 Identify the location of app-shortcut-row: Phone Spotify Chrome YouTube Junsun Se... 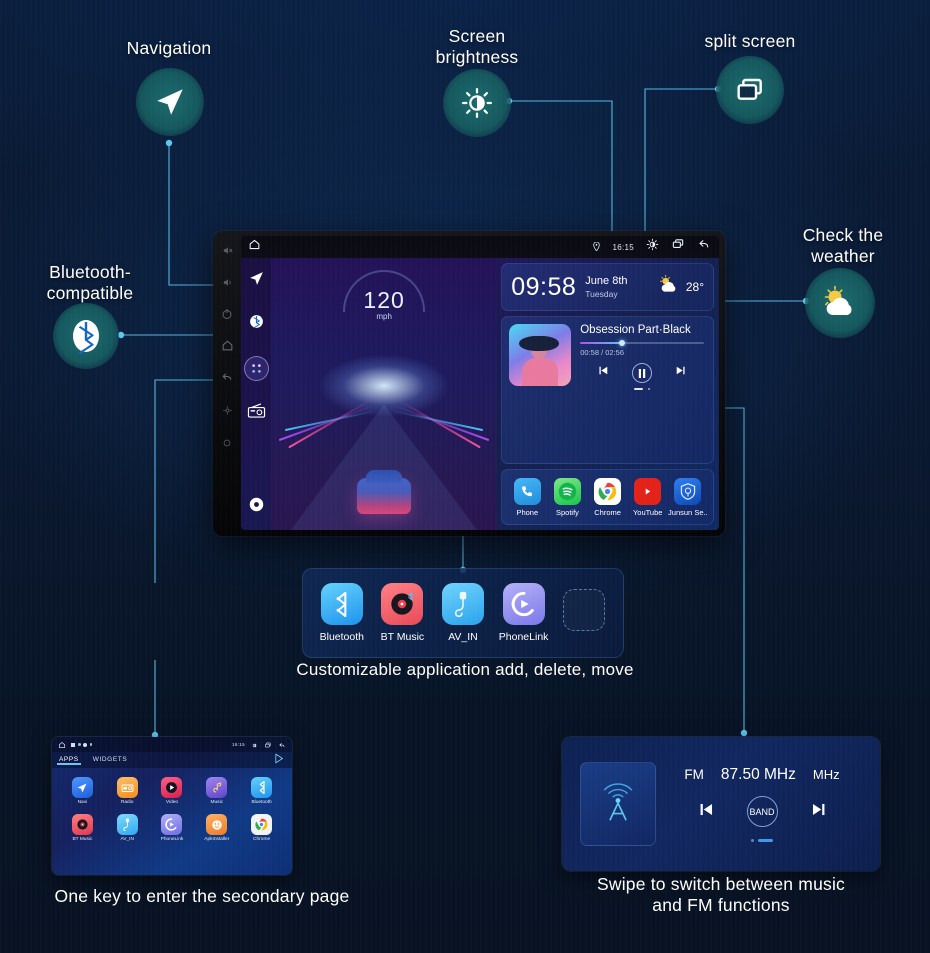
(607, 497).